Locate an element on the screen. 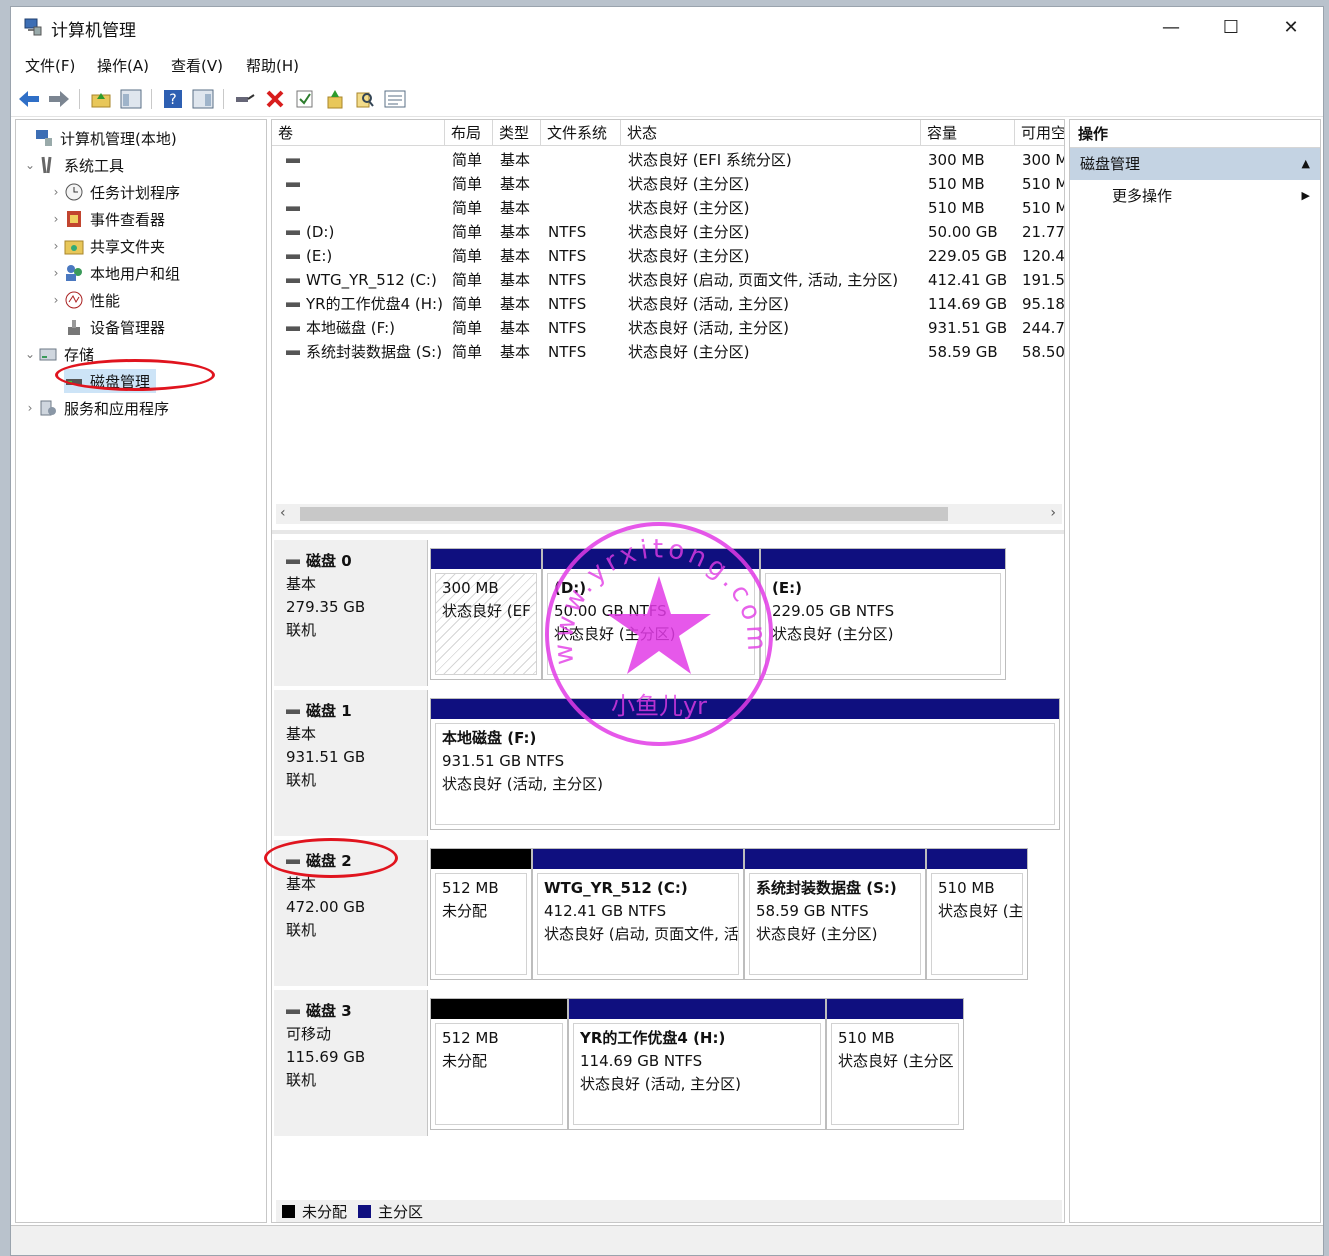 Image resolution: width=1329 pixels, height=1256 pixels. partition-block: 510 MB 状态良好 (主 is located at coordinates (977, 914).